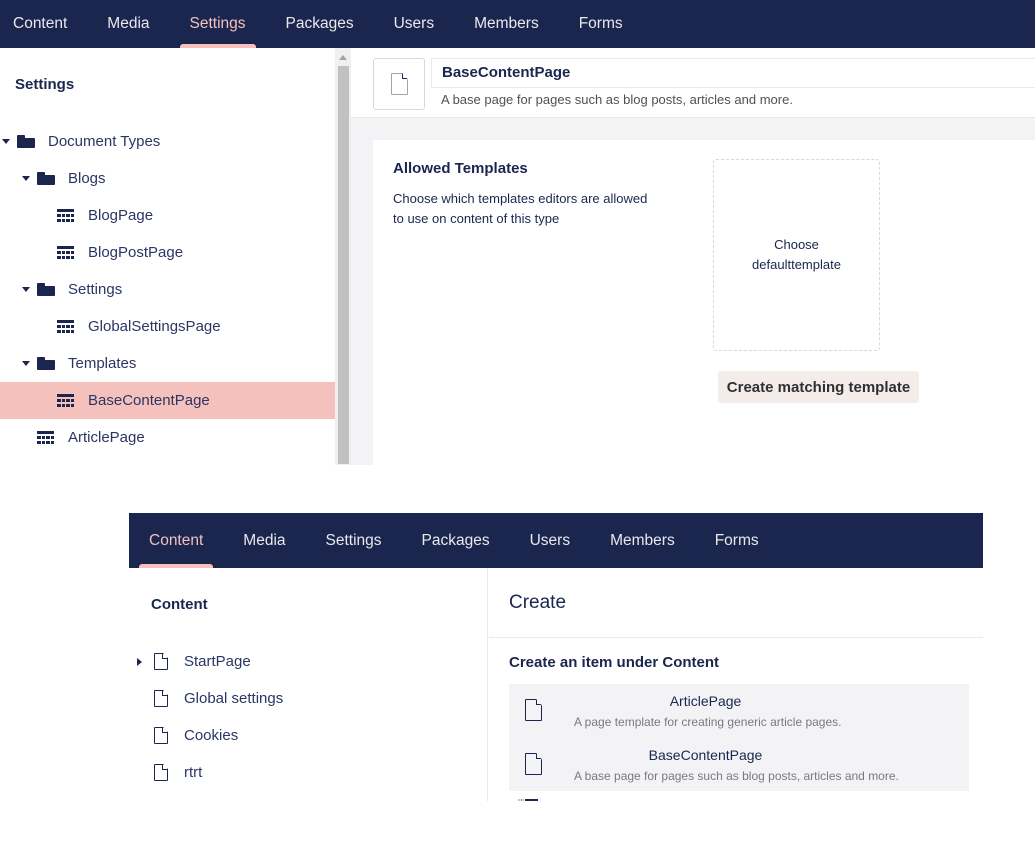 This screenshot has height=862, width=1035. Describe the element at coordinates (234, 698) in the screenshot. I see `tree-item-label: Global settings` at that location.